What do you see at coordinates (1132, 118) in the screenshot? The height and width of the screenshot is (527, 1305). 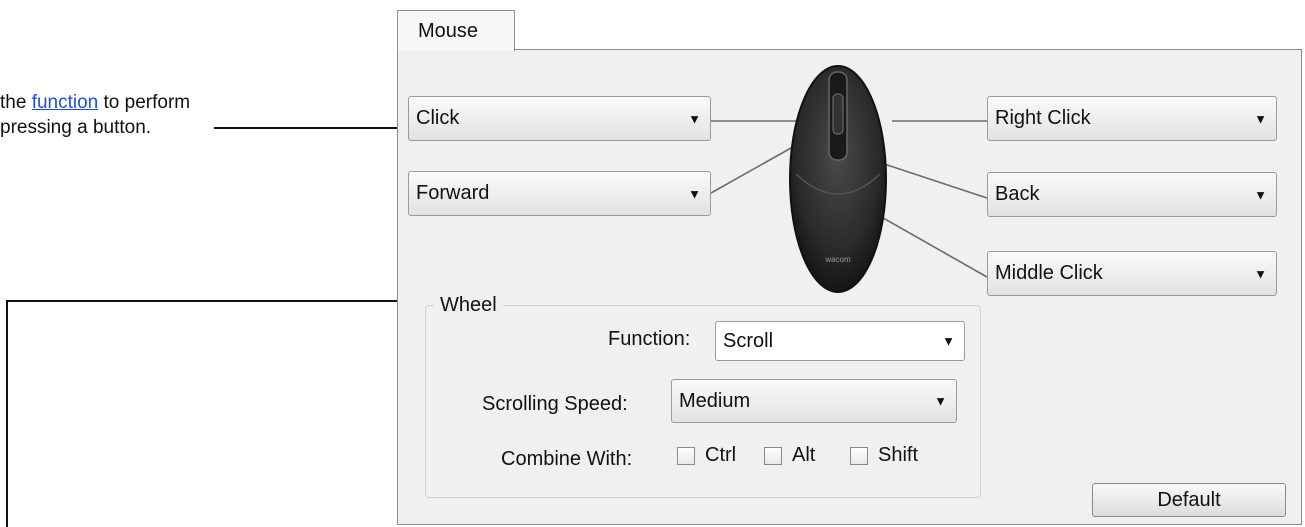 I see `right-button-dropdown: Right Click ▼` at bounding box center [1132, 118].